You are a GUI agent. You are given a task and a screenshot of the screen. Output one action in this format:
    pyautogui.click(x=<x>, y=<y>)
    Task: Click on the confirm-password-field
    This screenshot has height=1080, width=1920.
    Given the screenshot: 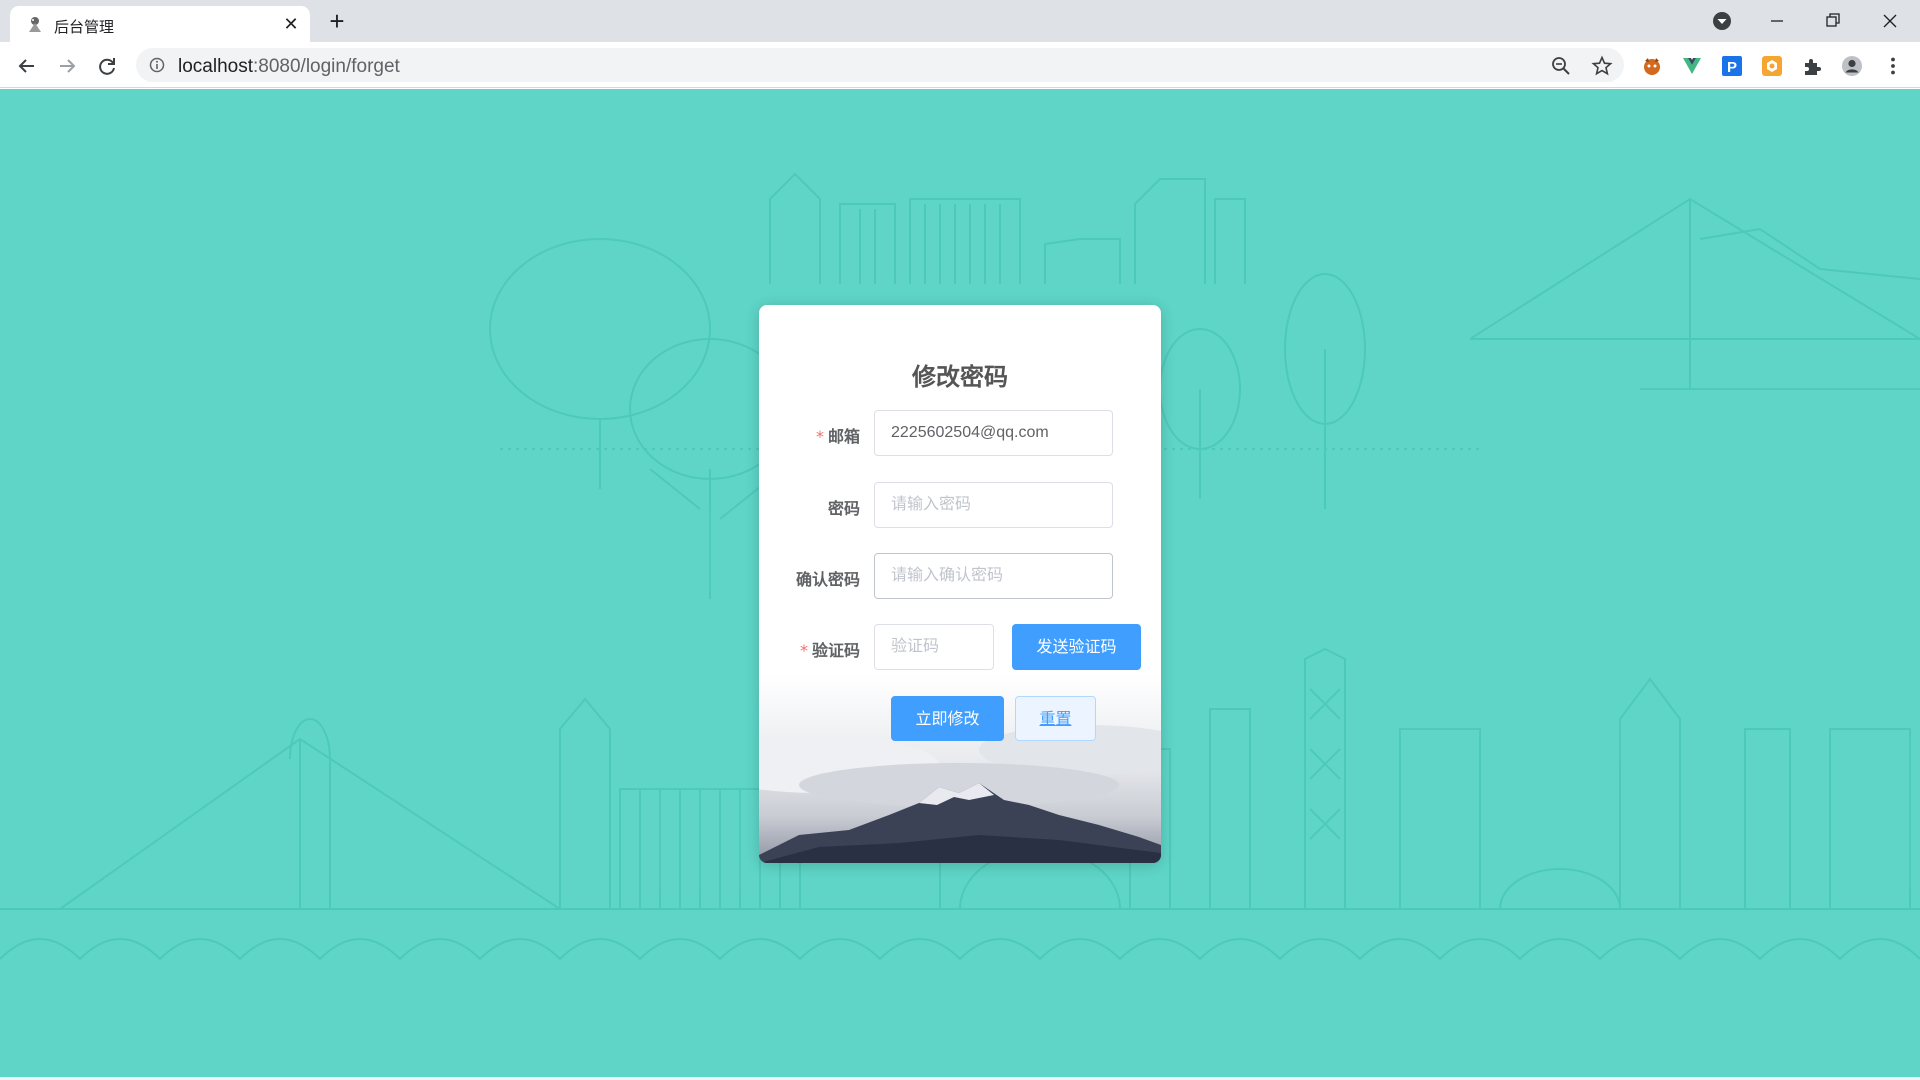 What is the action you would take?
    pyautogui.click(x=993, y=576)
    